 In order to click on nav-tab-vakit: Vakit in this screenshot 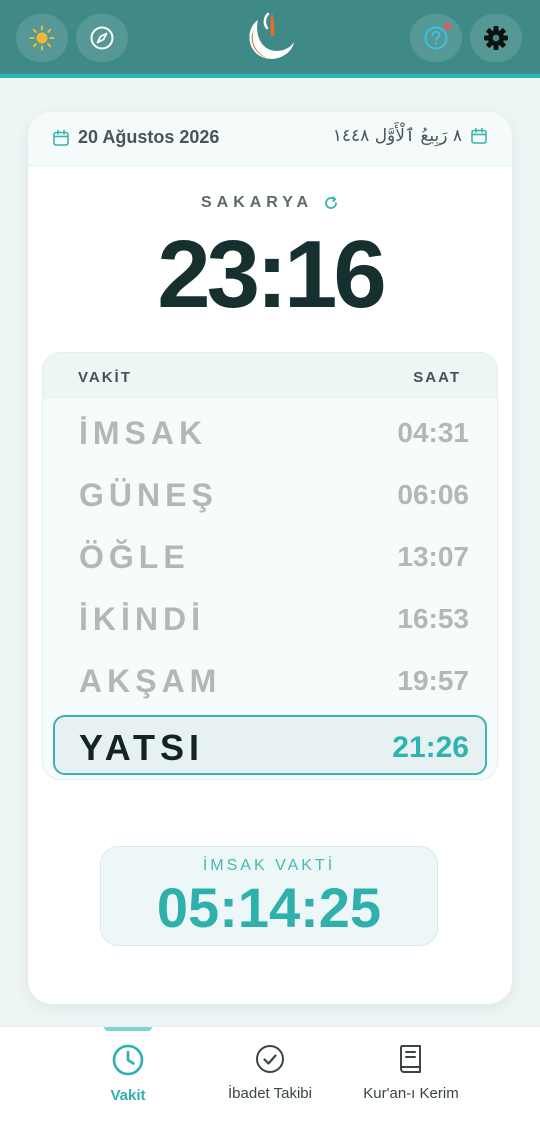, I will do `click(128, 1073)`.